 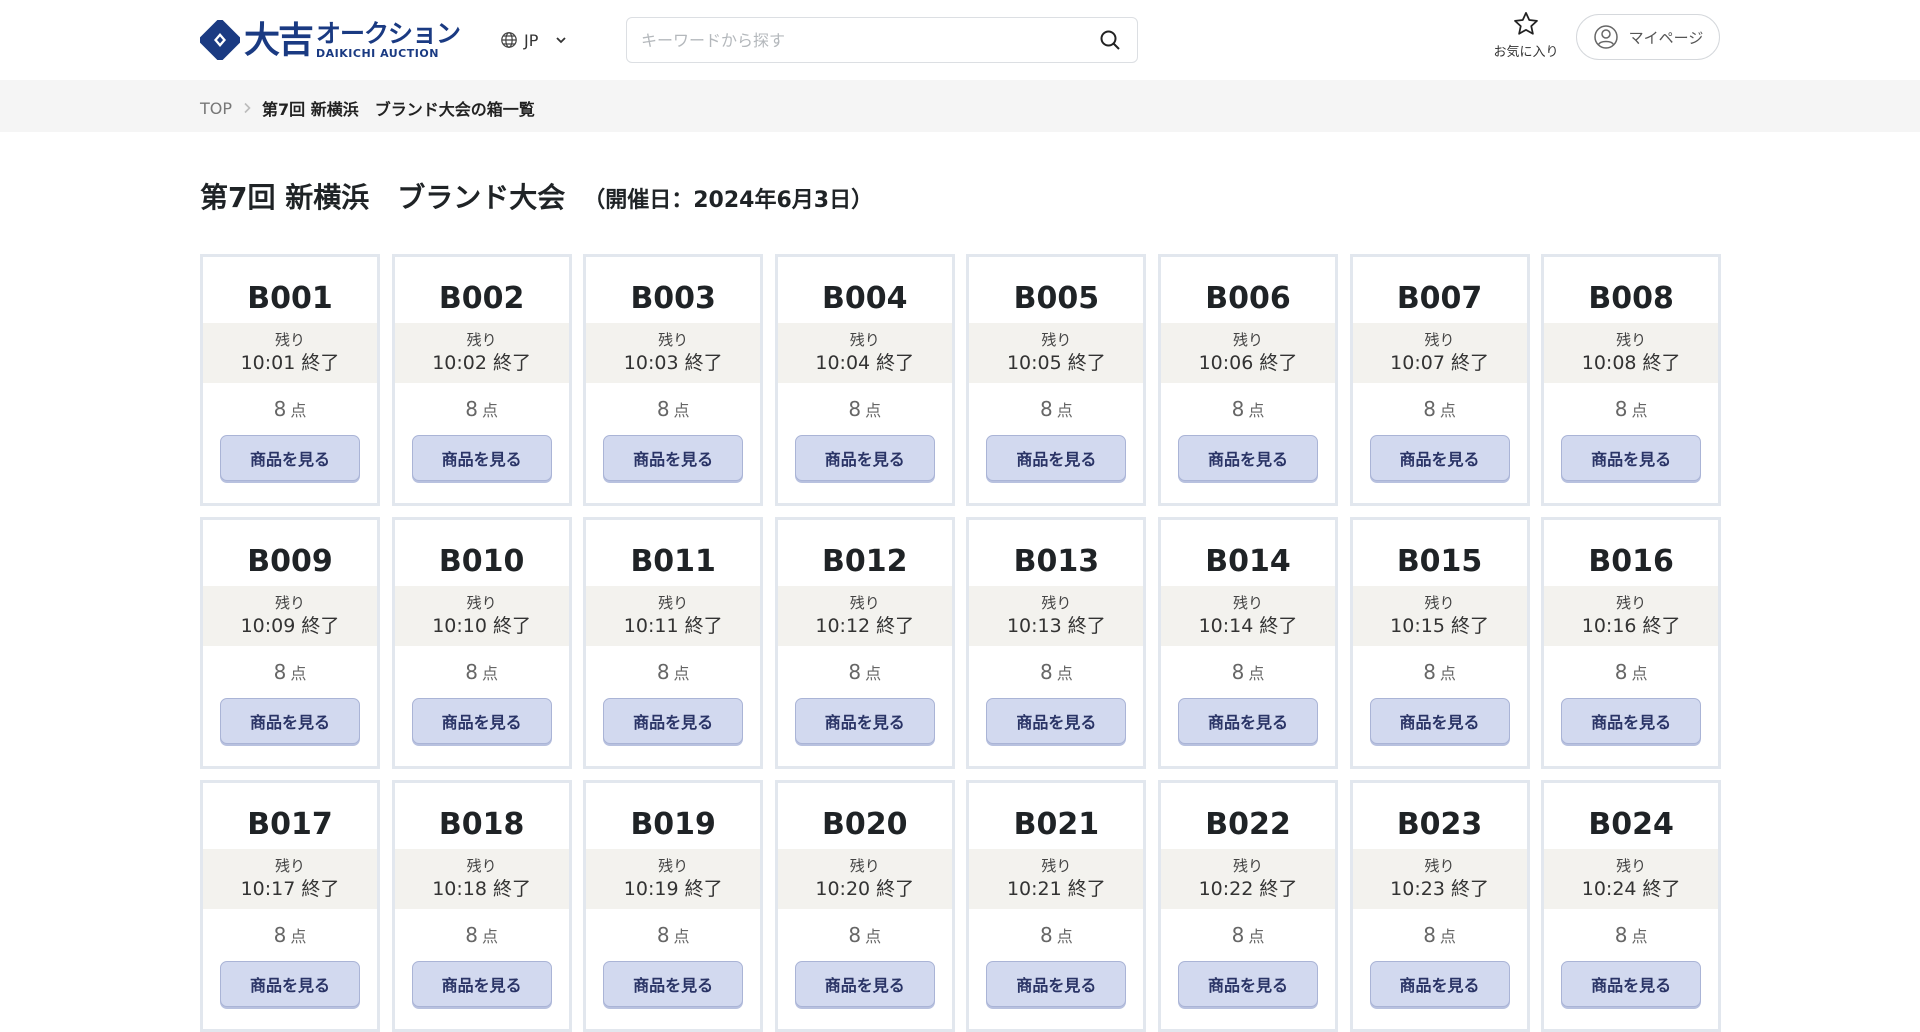 I want to click on end-time: 10:05 終了, so click(x=1056, y=363).